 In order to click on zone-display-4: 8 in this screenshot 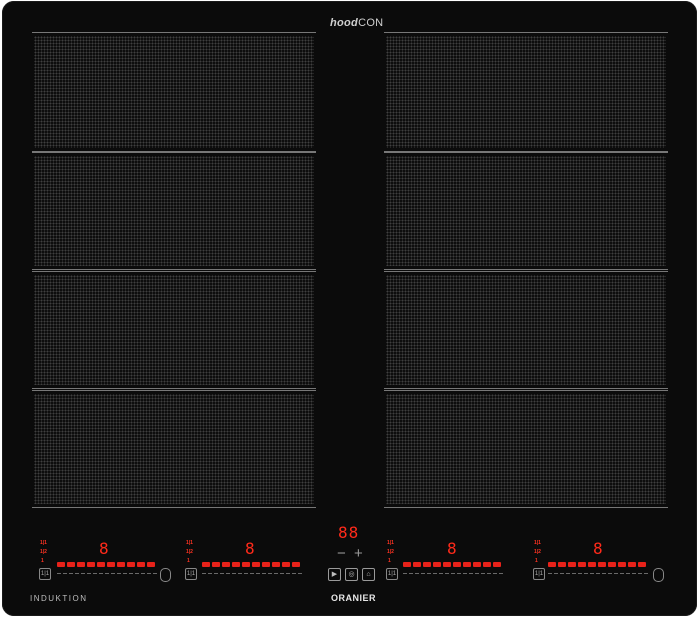, I will do `click(598, 548)`.